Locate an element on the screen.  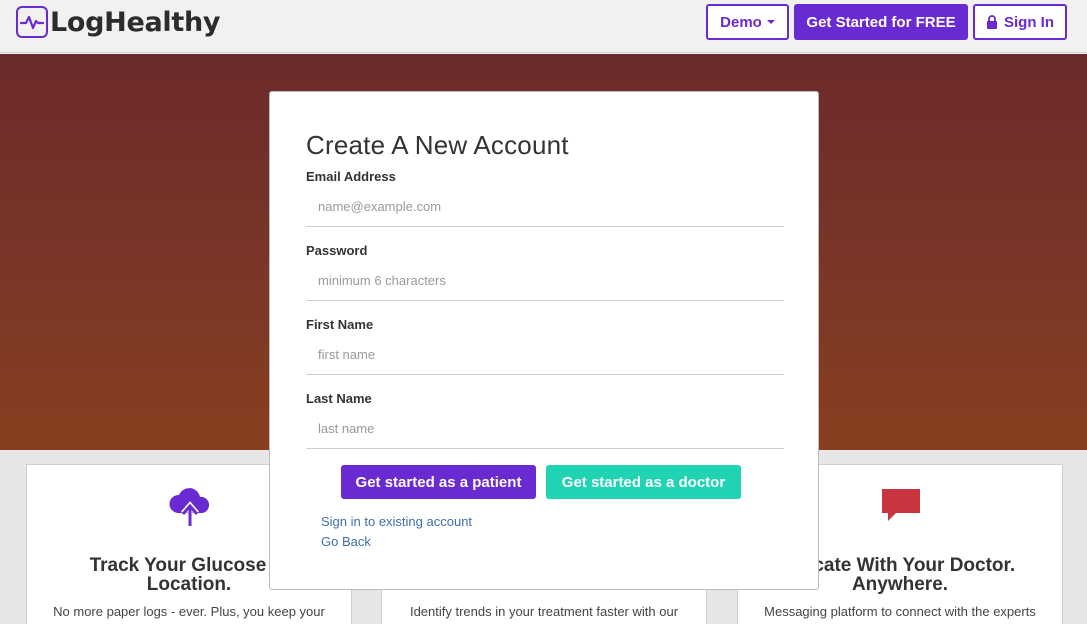
password-field is located at coordinates (545, 281).